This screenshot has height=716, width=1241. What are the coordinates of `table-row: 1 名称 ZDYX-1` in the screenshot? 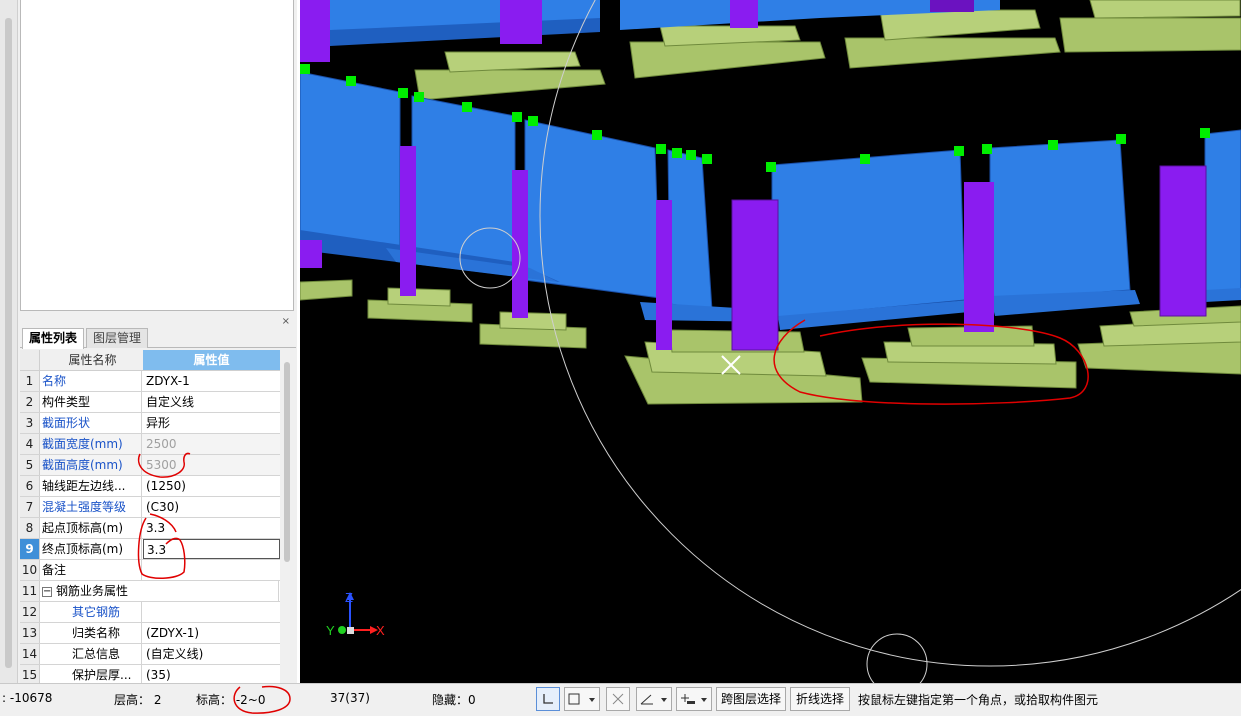 It's located at (150, 381).